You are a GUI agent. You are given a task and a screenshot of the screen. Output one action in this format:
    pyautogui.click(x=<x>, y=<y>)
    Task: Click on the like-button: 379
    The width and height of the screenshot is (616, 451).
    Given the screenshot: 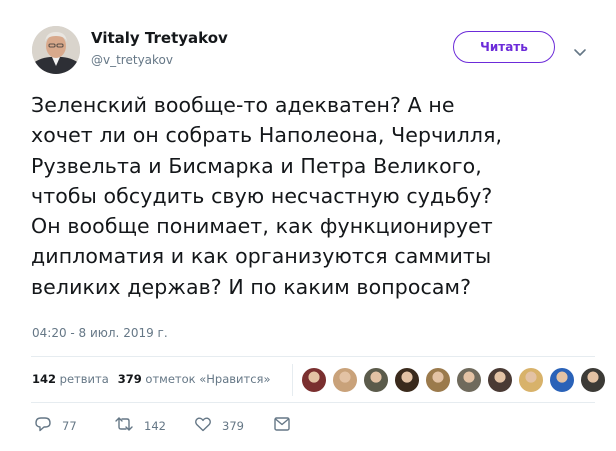 What is the action you would take?
    pyautogui.click(x=219, y=426)
    